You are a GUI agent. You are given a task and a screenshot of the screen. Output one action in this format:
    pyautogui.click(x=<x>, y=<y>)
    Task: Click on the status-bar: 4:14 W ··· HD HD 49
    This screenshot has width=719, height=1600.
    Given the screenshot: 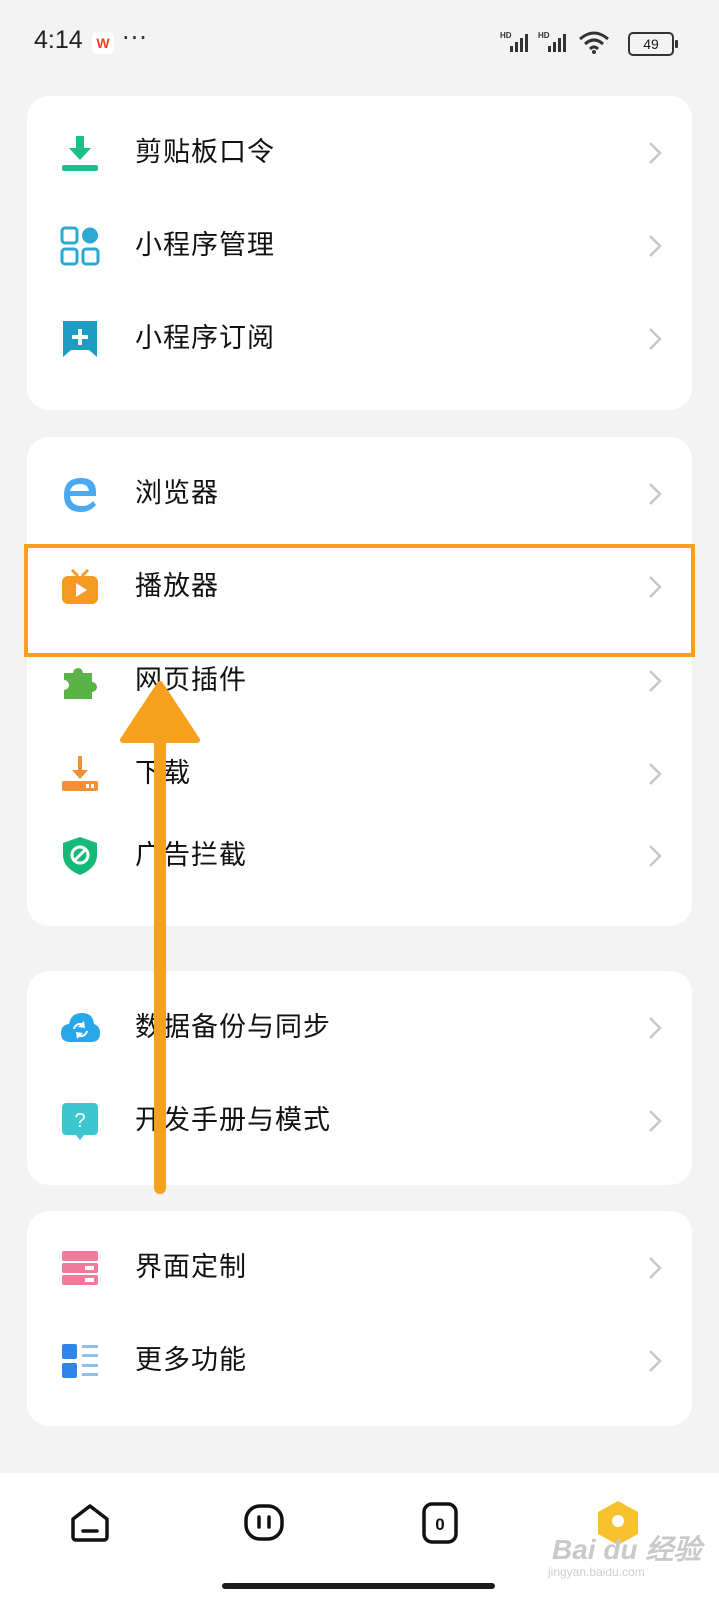 What is the action you would take?
    pyautogui.click(x=359, y=44)
    